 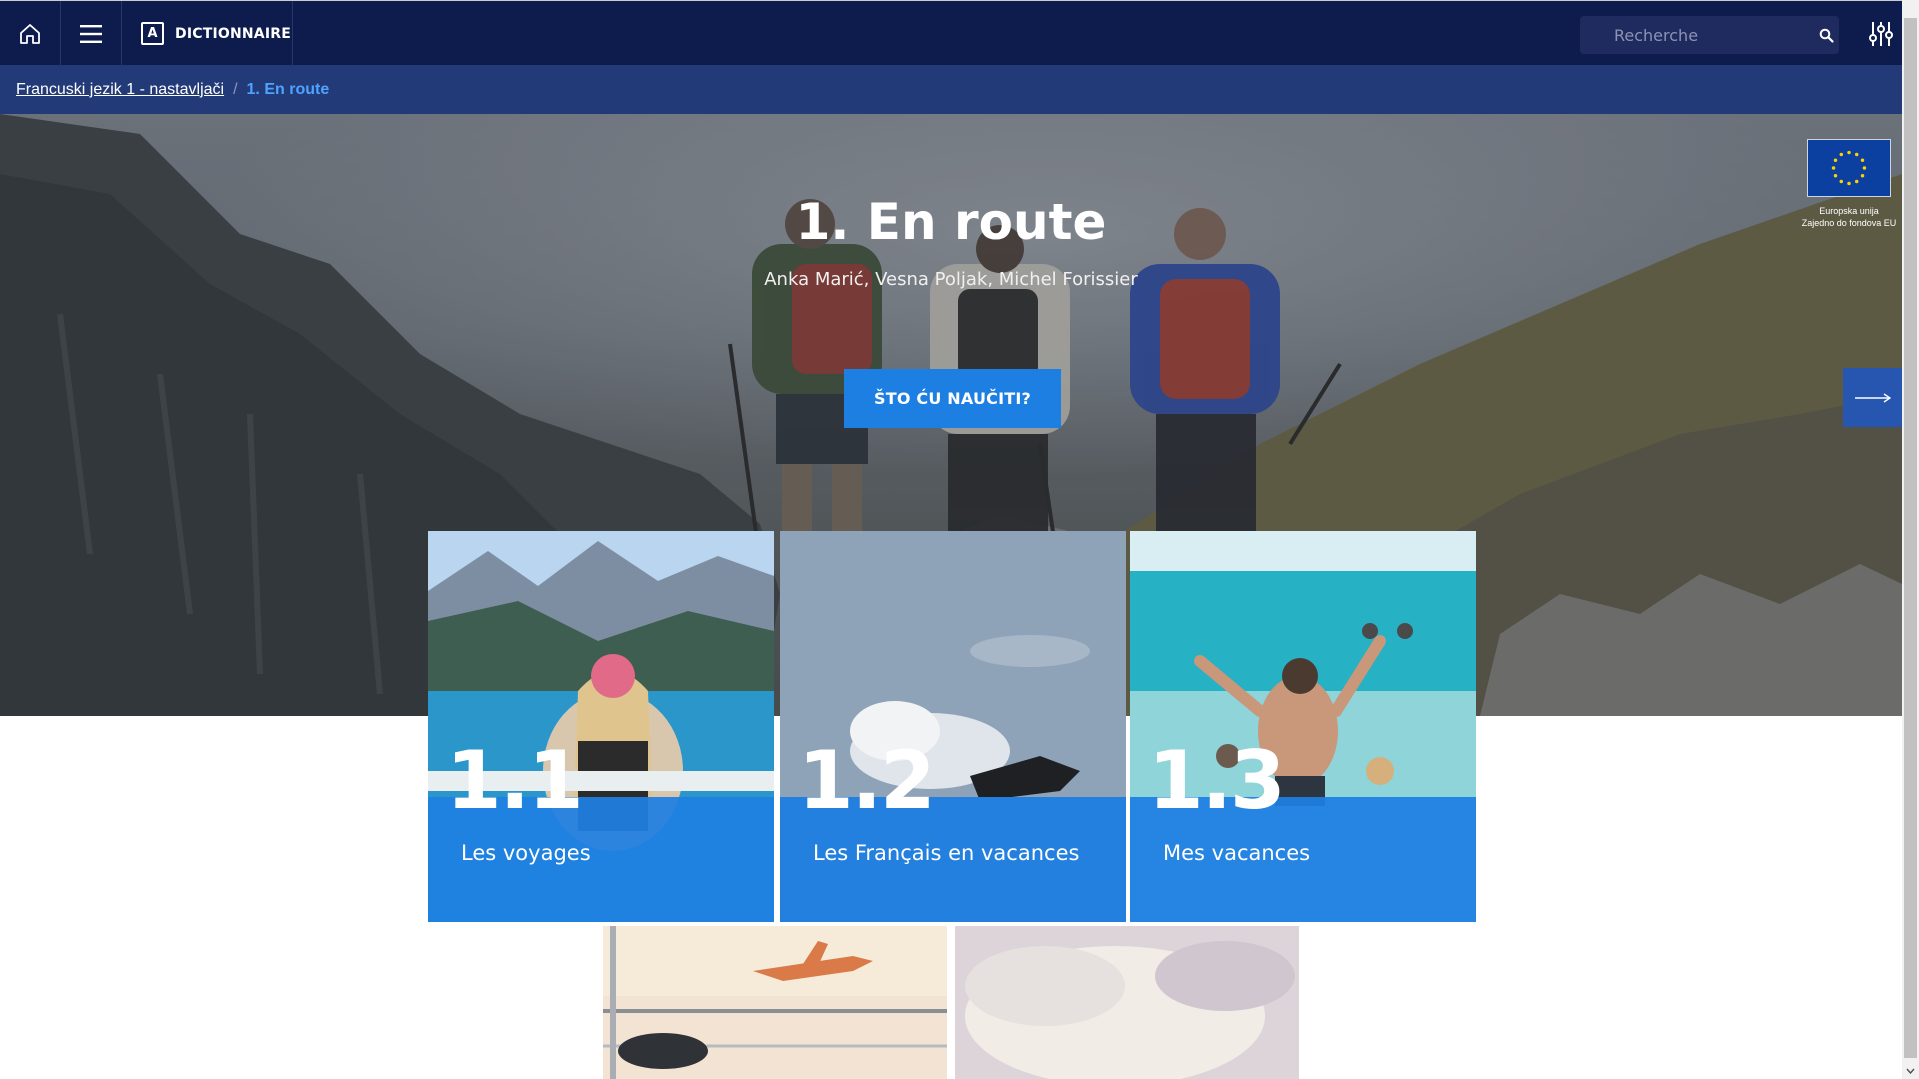 I want to click on home-icon, so click(x=30, y=33).